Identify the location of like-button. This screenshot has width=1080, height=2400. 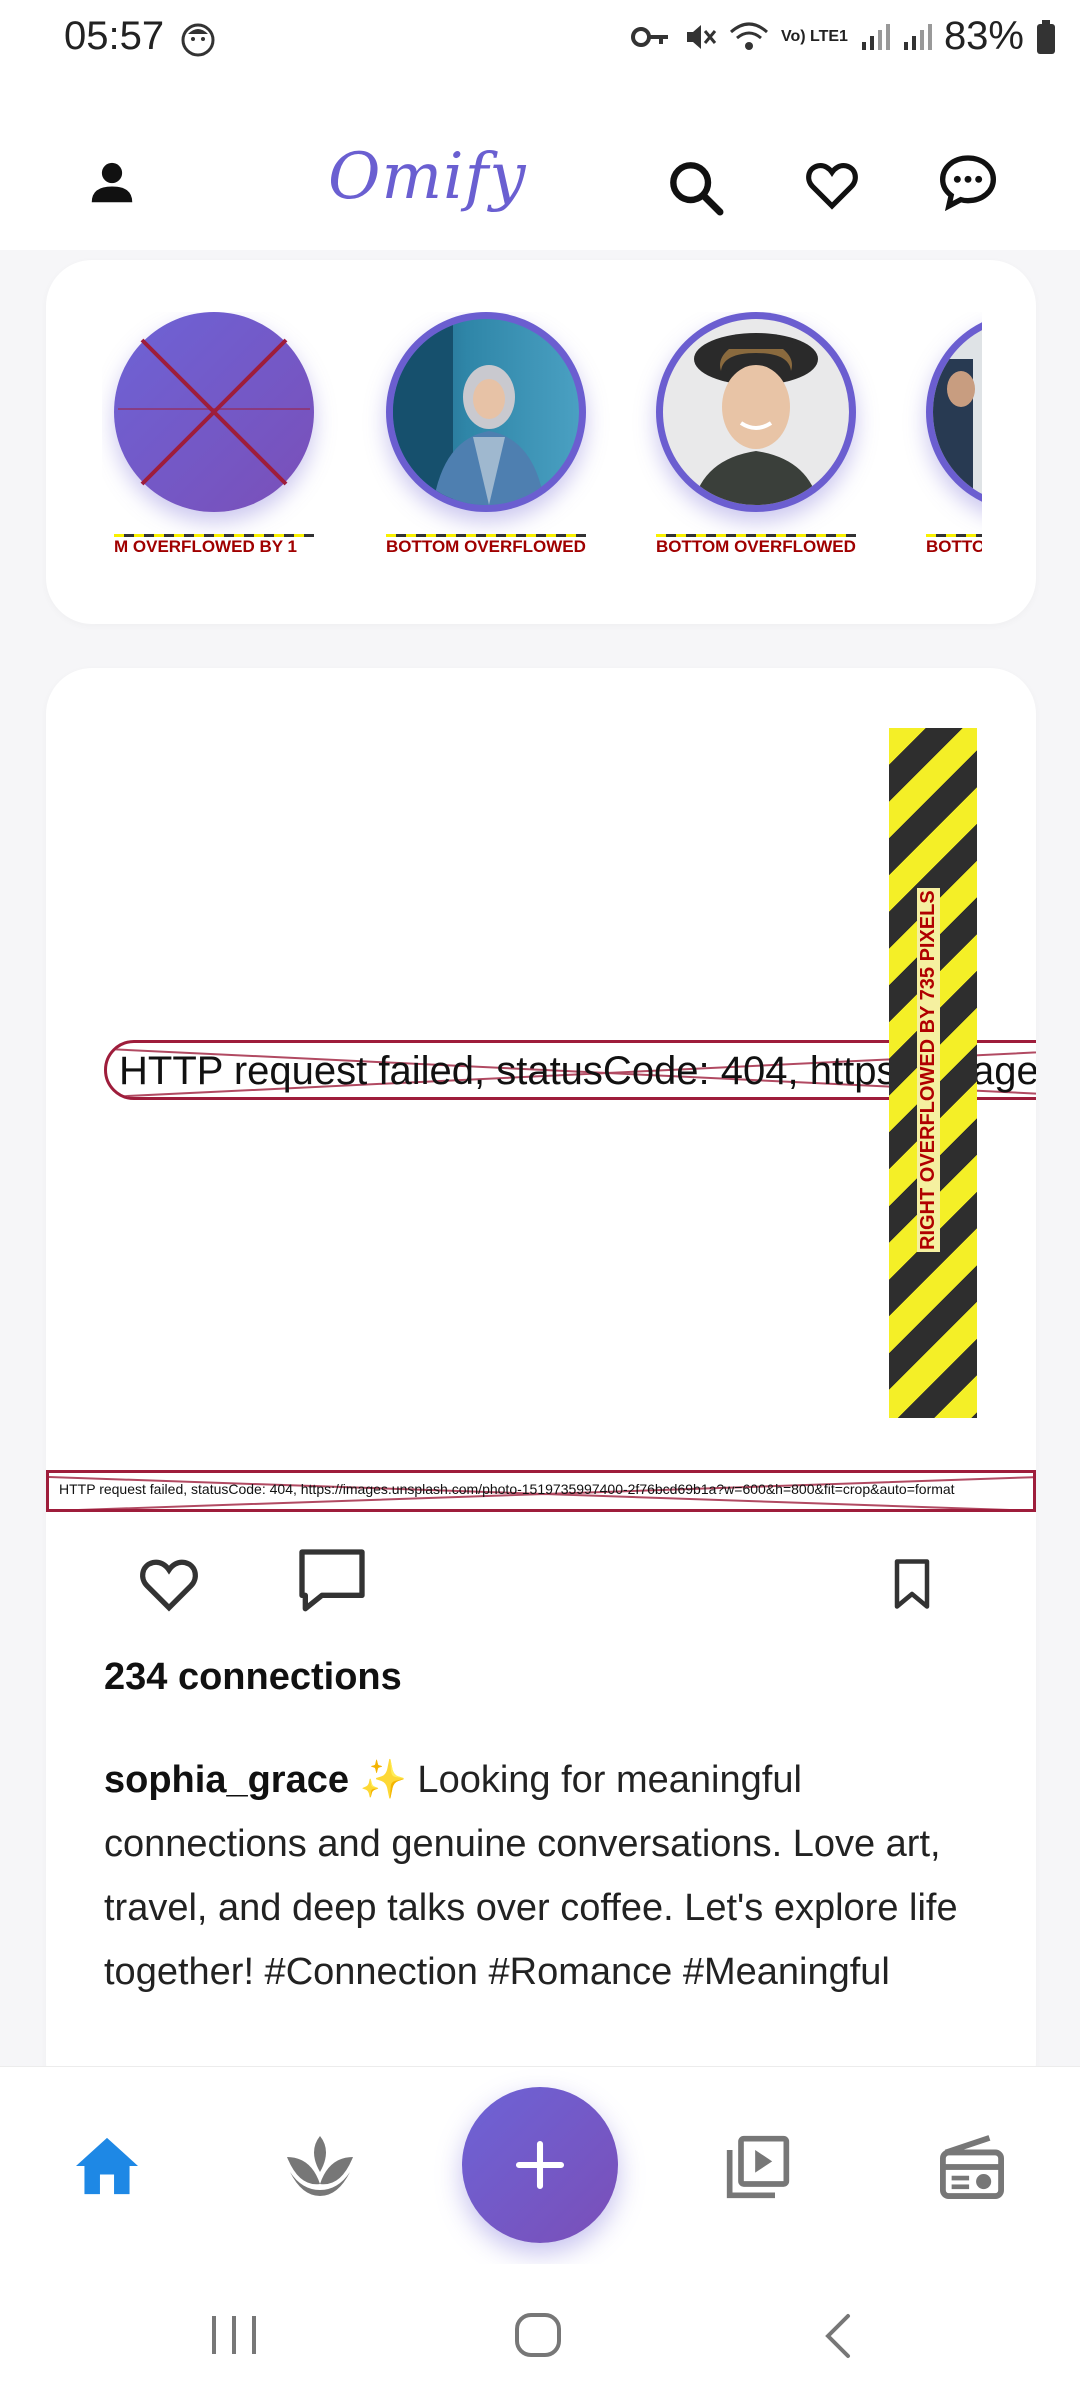
(169, 1585).